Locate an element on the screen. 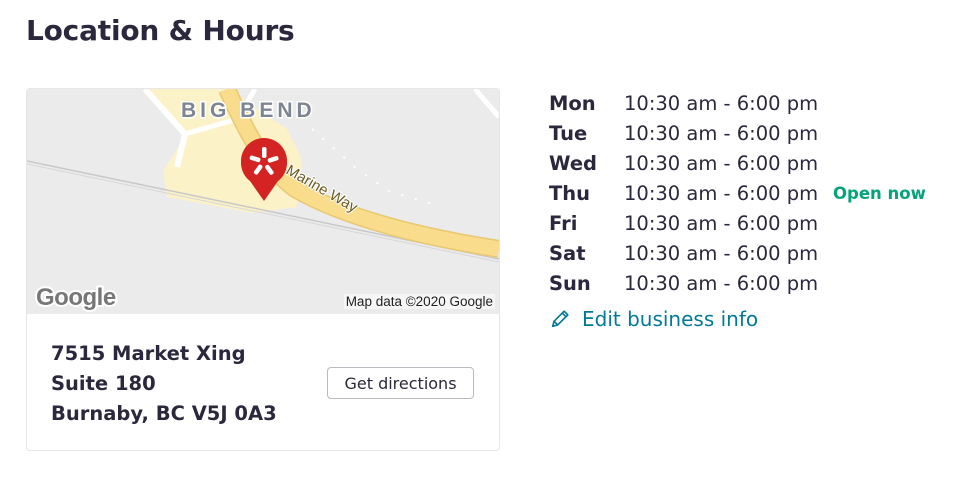 Image resolution: width=979 pixels, height=487 pixels. hours-day: Fri is located at coordinates (563, 223).